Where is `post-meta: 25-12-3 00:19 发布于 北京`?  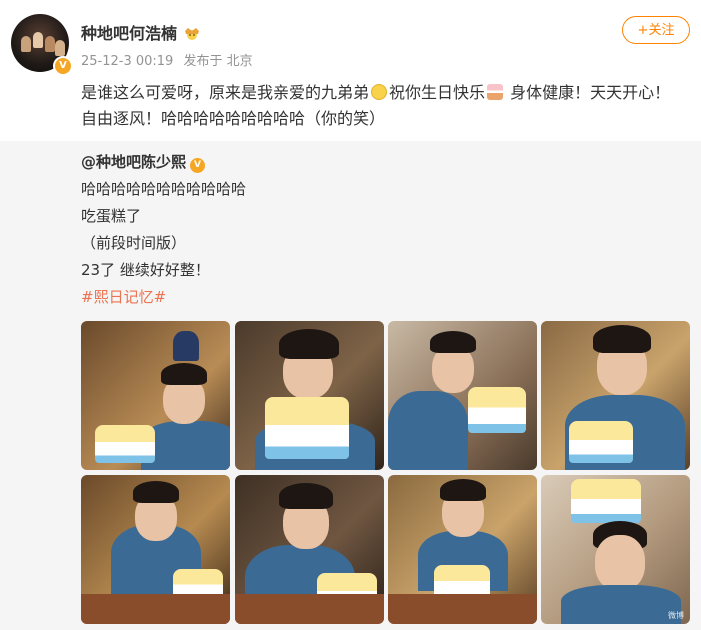 post-meta: 25-12-3 00:19 发布于 北京 is located at coordinates (167, 59).